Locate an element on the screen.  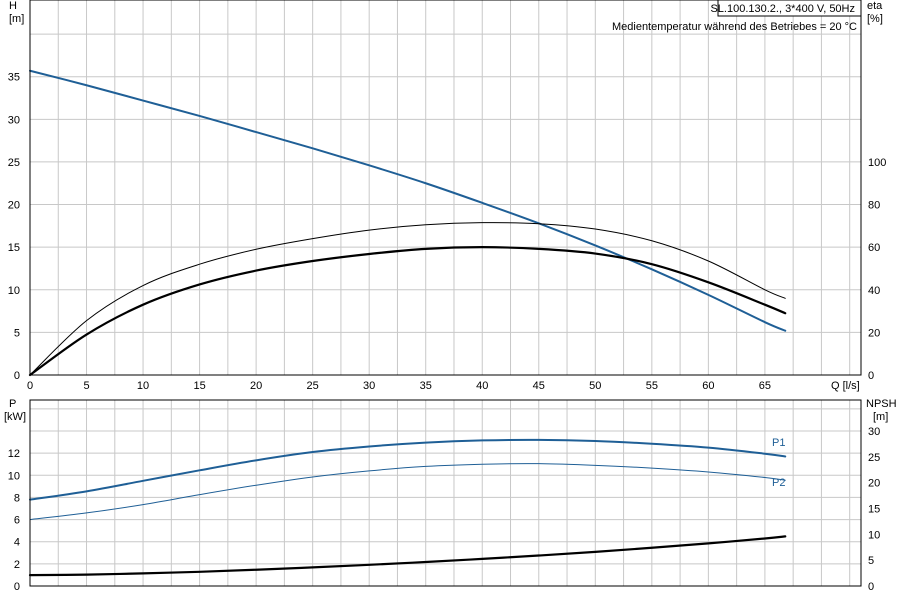
y-left-tick-label: 15 is located at coordinates (14, 248).